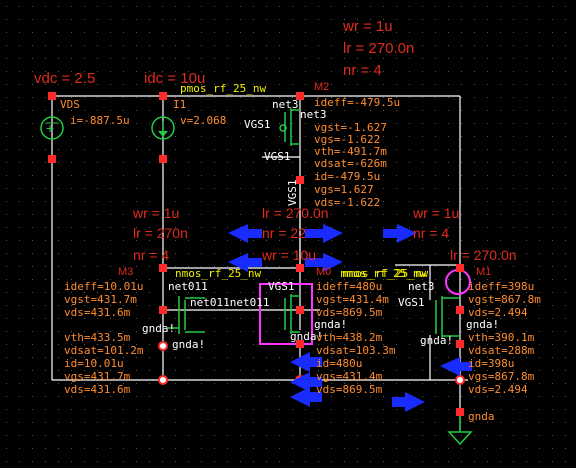  I want to click on m1-param-wr: wr = 1u, so click(435, 213).